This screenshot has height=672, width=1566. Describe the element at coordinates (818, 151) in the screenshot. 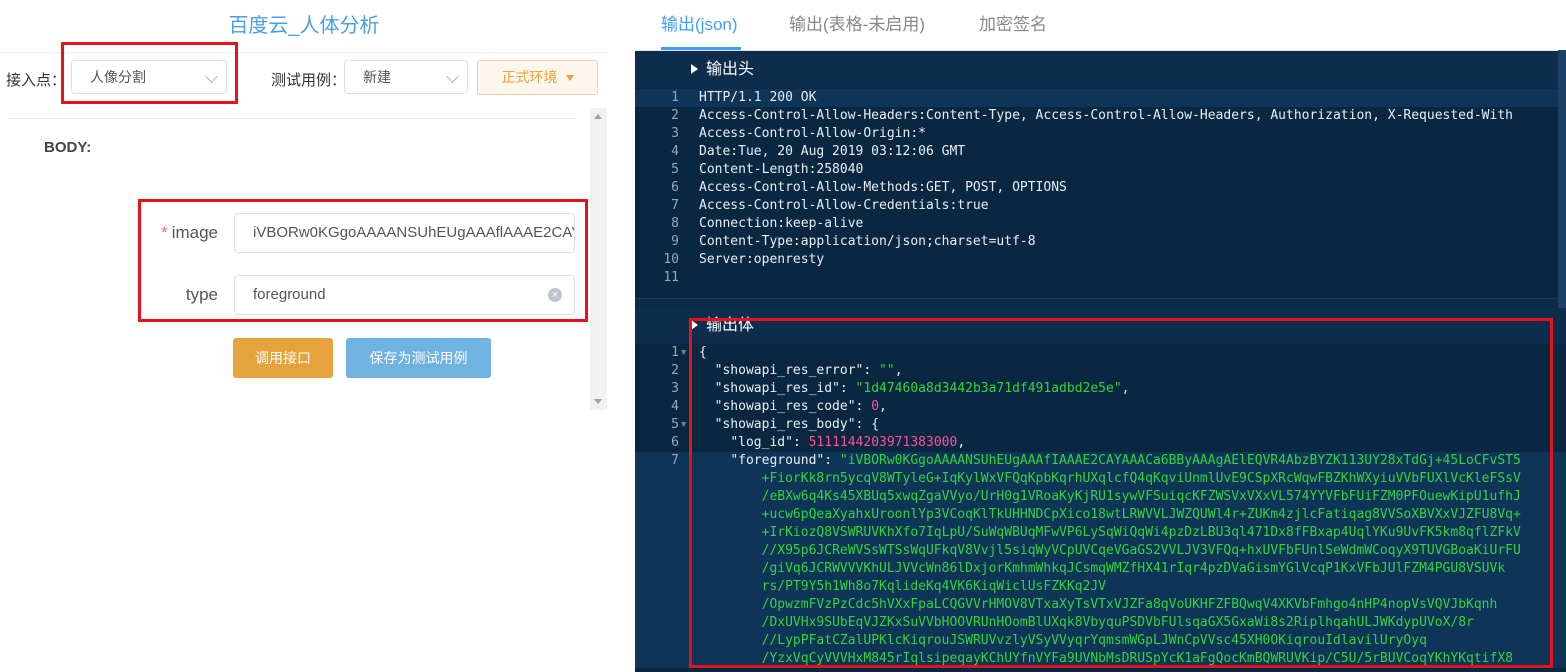

I see `code-line: 4 Date:Tue, 20 Aug 2019 03:12:06 GMT` at that location.